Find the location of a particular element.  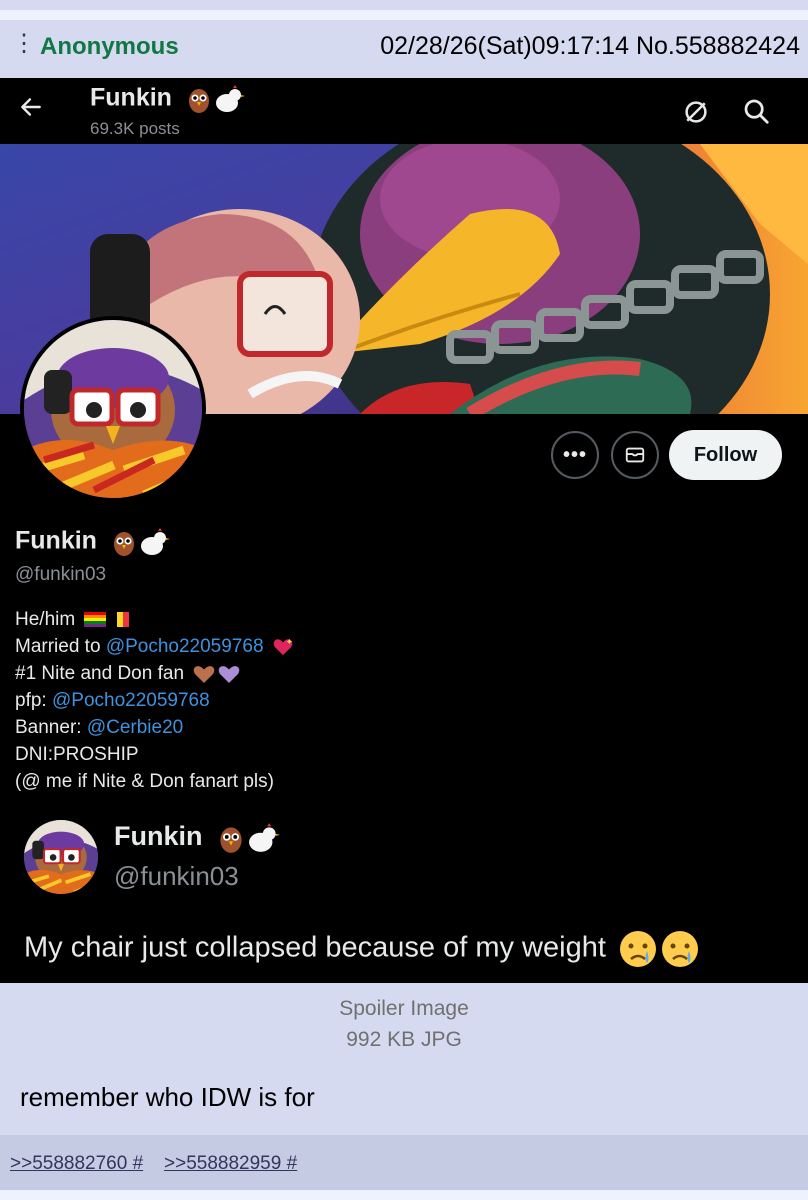

tweet-author-name: Funkin is located at coordinates (197, 838).